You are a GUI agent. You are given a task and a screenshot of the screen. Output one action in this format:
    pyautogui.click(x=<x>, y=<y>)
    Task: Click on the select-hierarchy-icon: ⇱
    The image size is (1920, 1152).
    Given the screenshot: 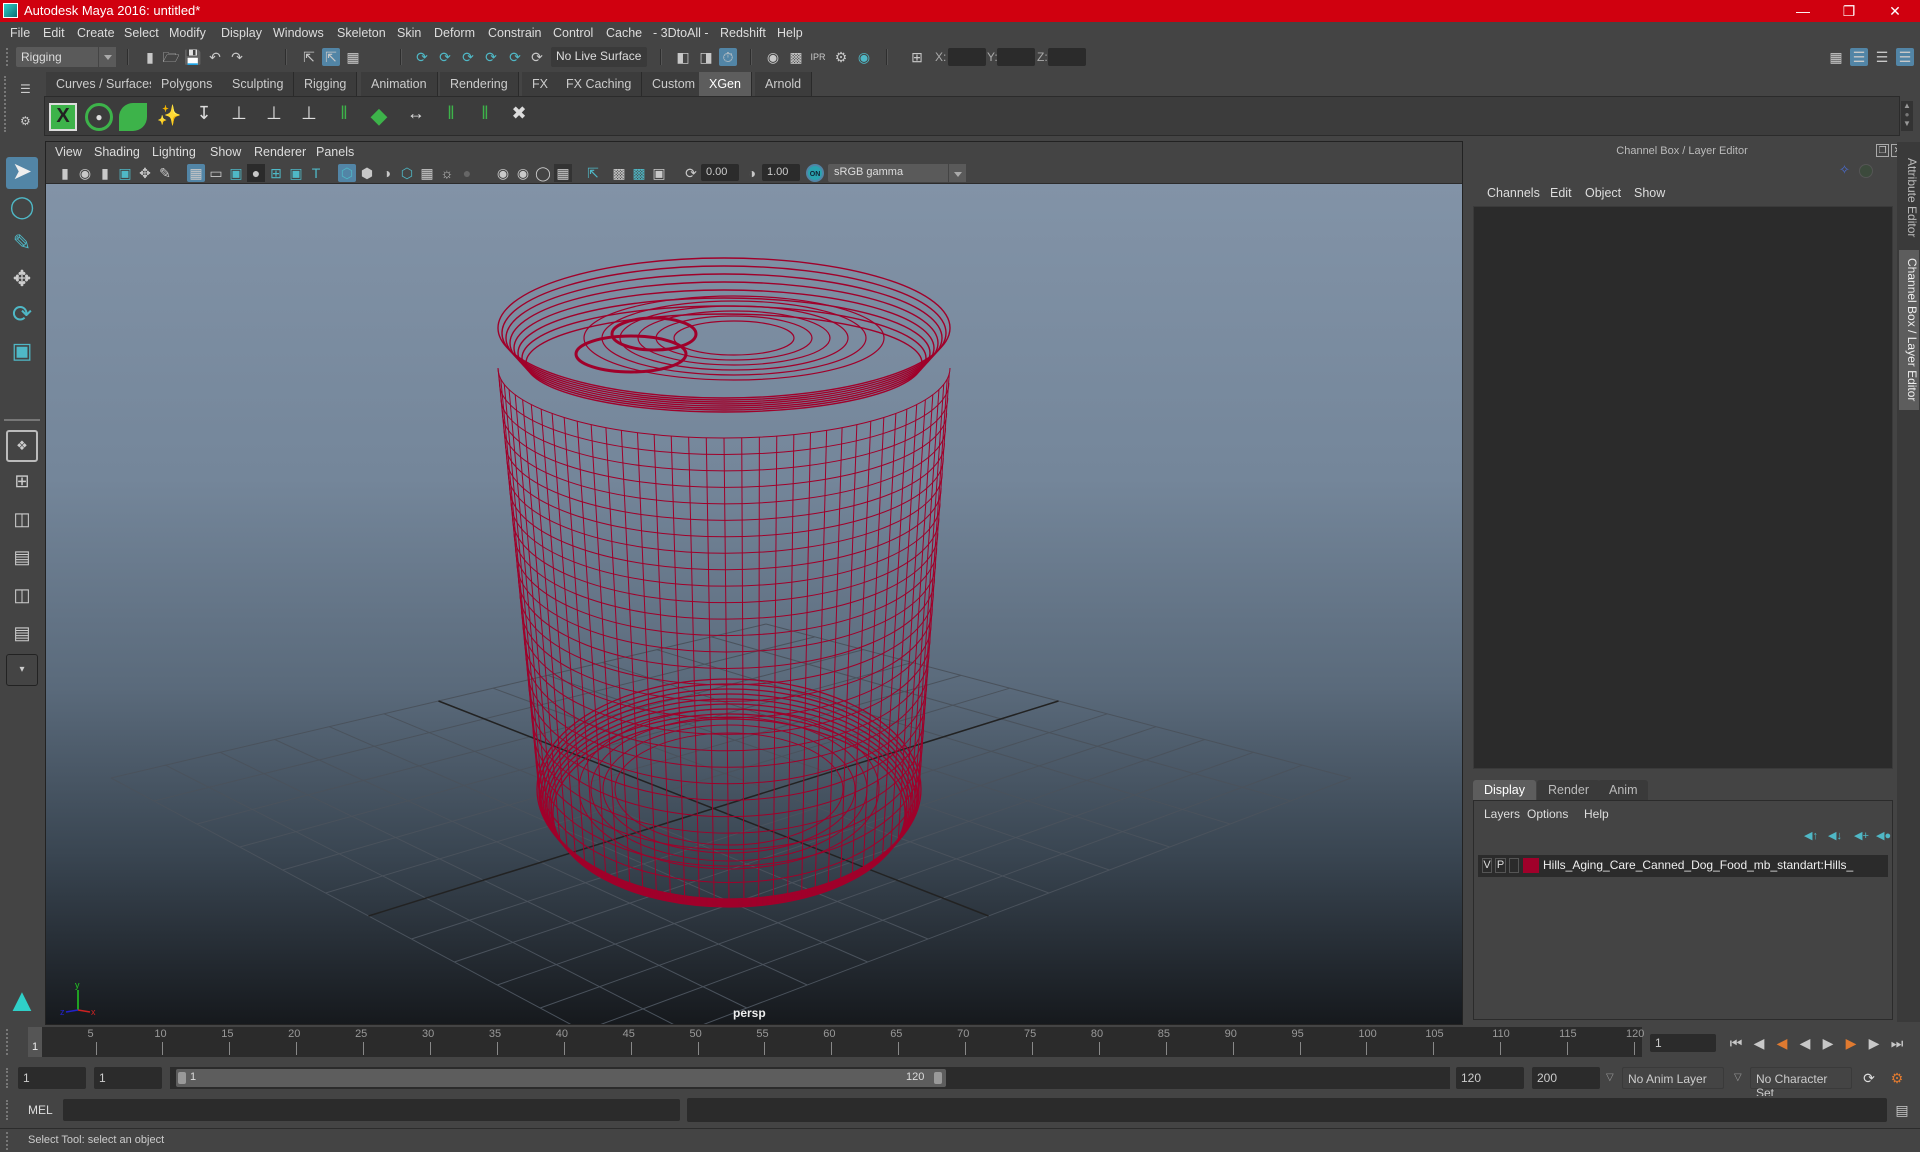 What is the action you would take?
    pyautogui.click(x=309, y=57)
    